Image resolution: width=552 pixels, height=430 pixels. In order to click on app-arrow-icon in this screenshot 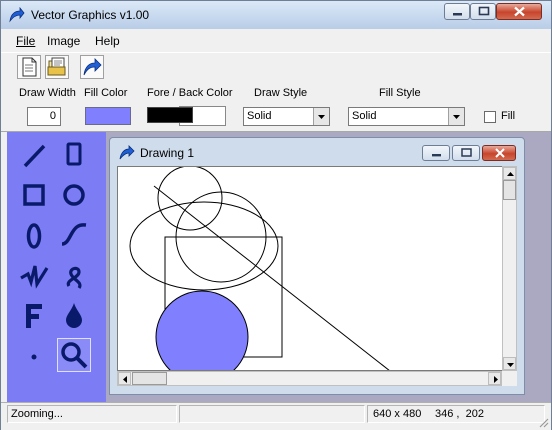, I will do `click(17, 14)`.